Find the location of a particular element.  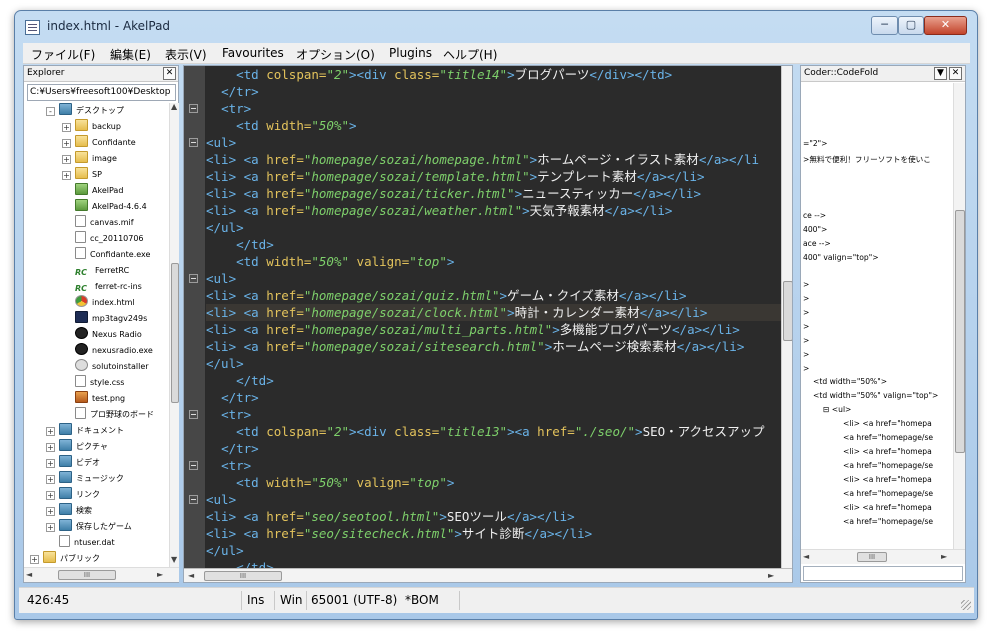

tree-item: + backup is located at coordinates (91, 126).